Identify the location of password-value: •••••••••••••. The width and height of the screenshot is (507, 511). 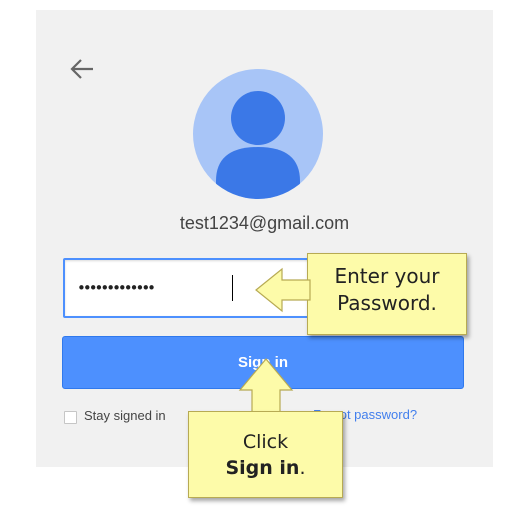
(116, 288).